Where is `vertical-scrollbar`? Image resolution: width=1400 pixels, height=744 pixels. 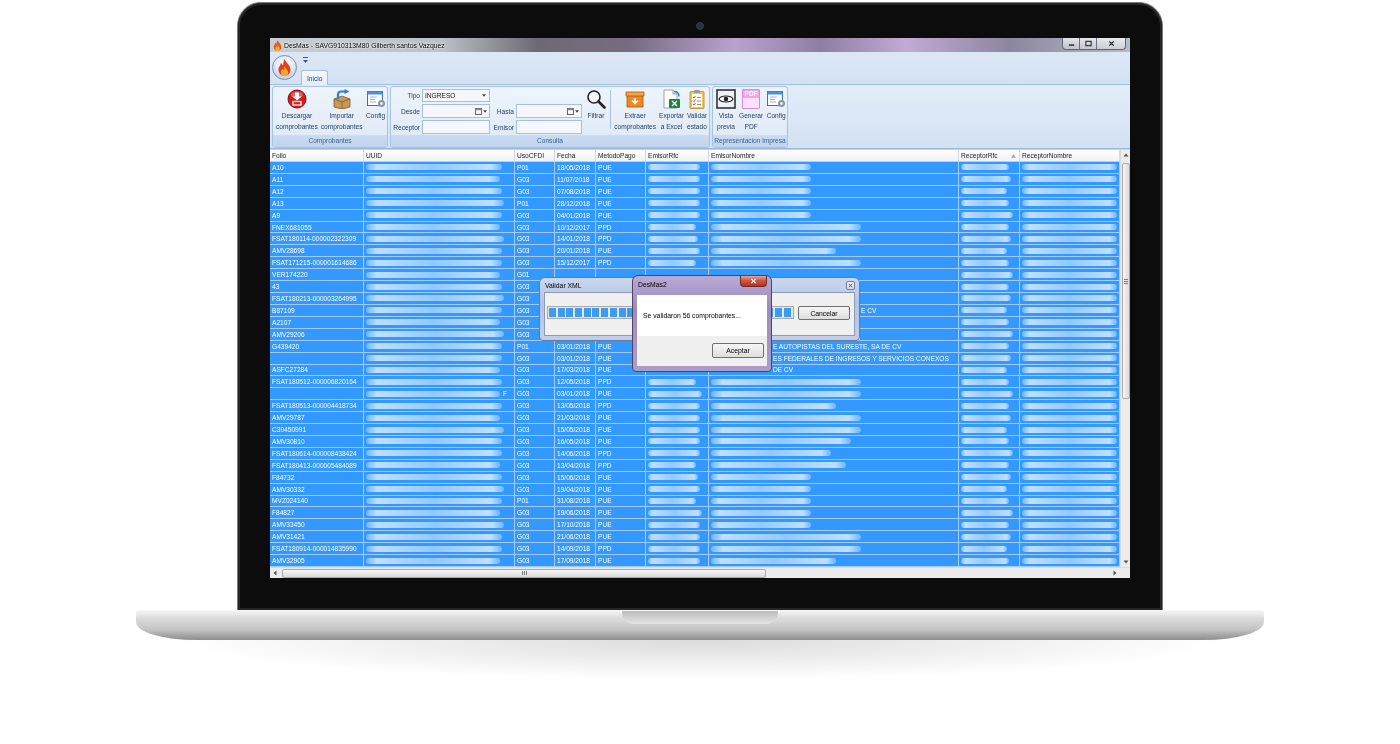 vertical-scrollbar is located at coordinates (1125, 358).